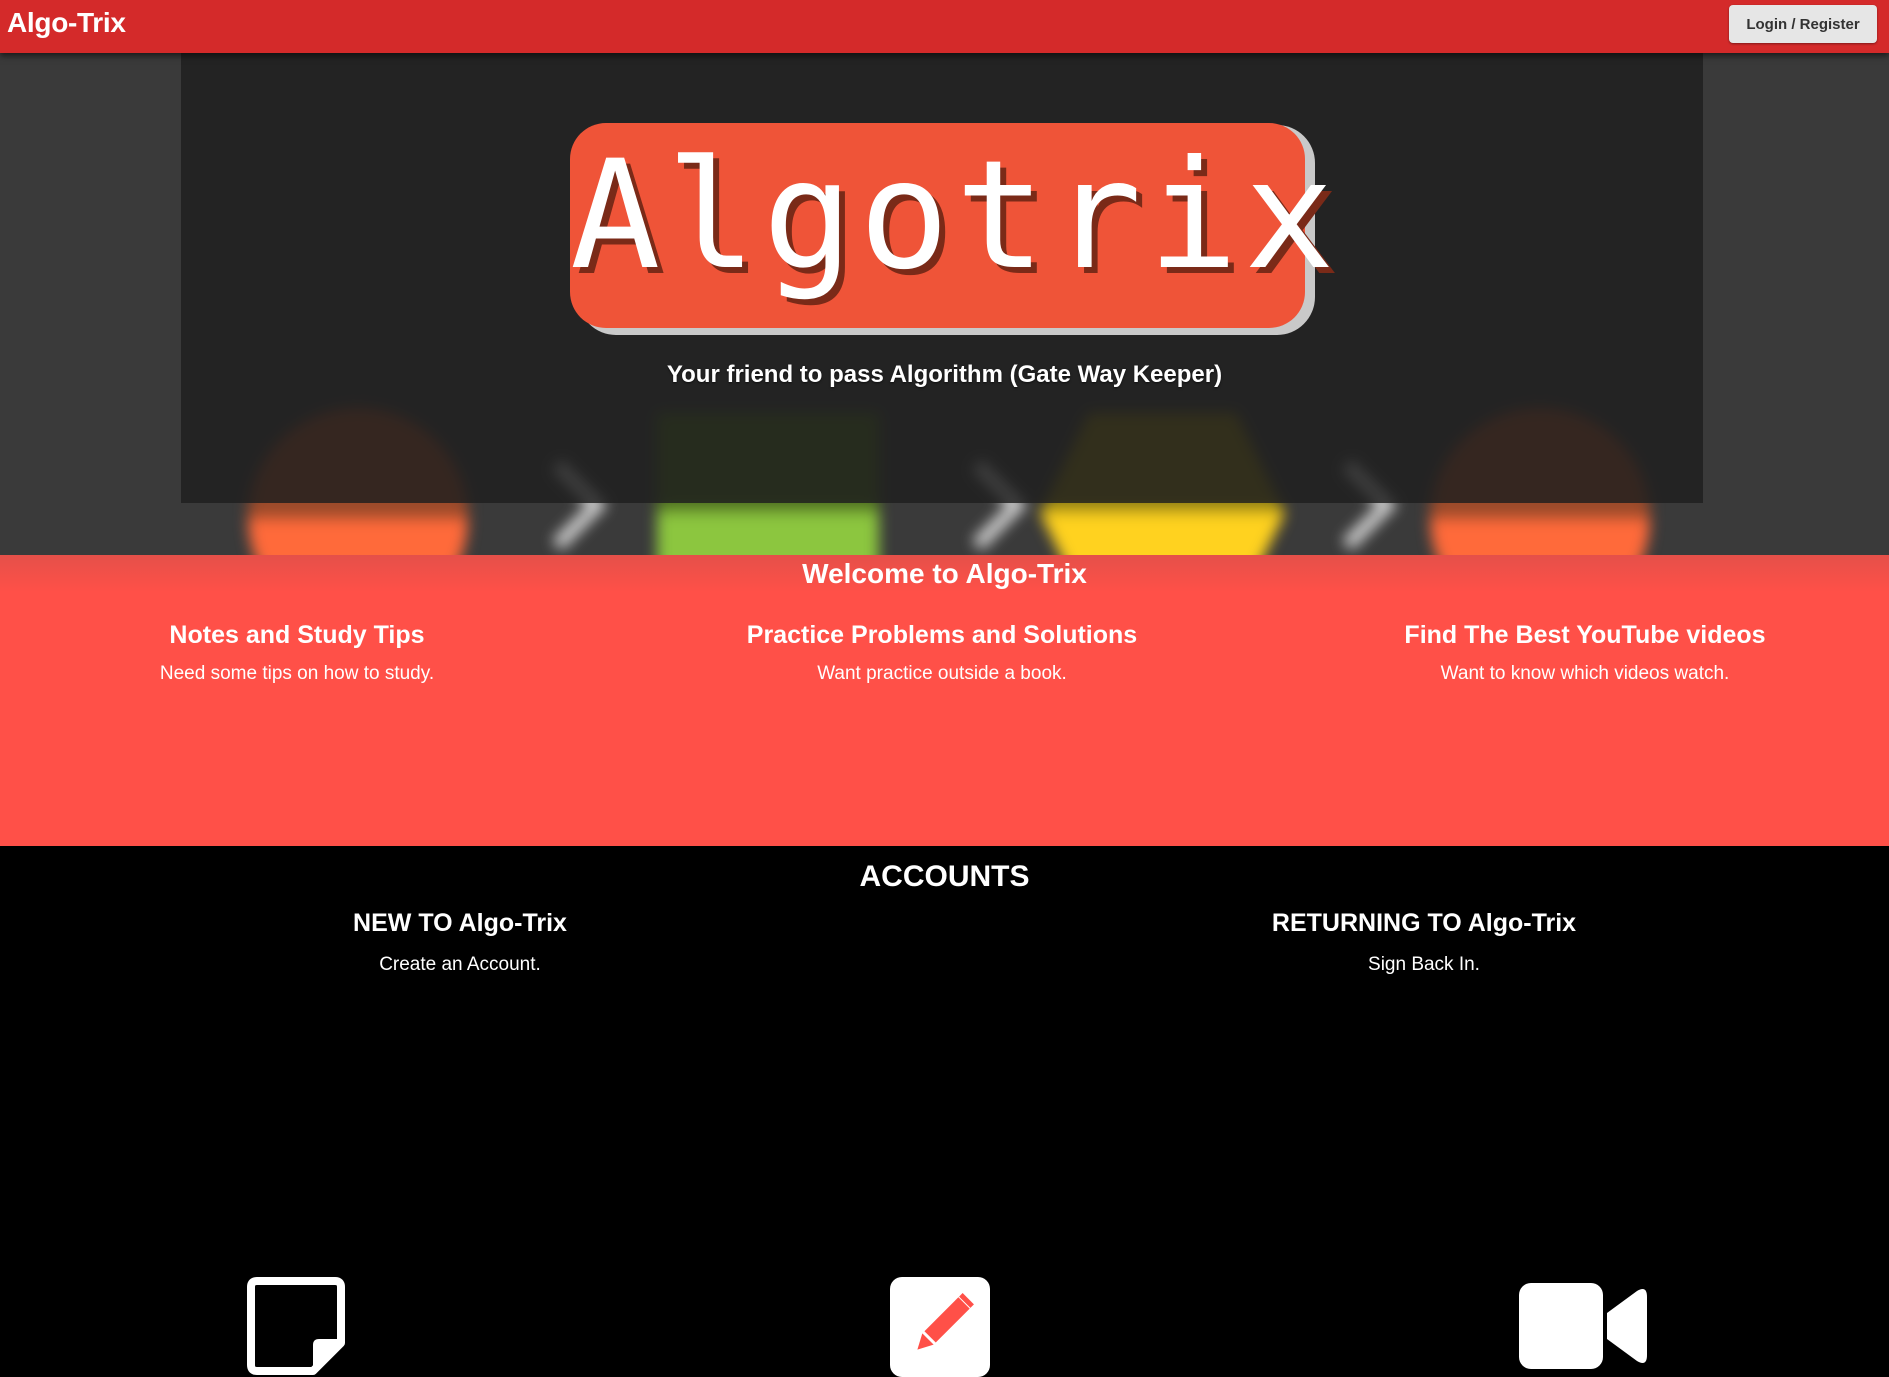 This screenshot has height=1377, width=1889. I want to click on welcome-heading: Welcome to Algo-Trix, so click(944, 573).